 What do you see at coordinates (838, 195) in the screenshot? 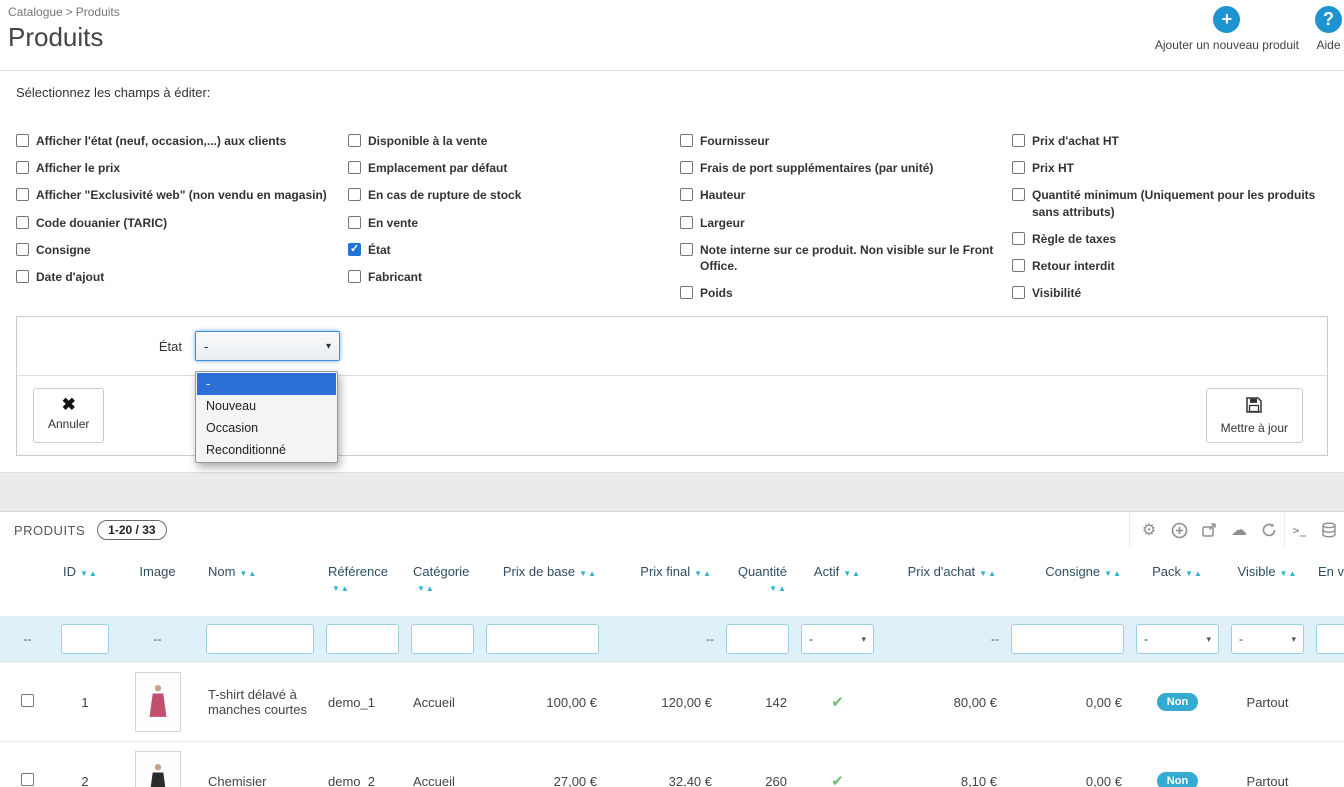
I see `field-hauteur: Hauteur` at bounding box center [838, 195].